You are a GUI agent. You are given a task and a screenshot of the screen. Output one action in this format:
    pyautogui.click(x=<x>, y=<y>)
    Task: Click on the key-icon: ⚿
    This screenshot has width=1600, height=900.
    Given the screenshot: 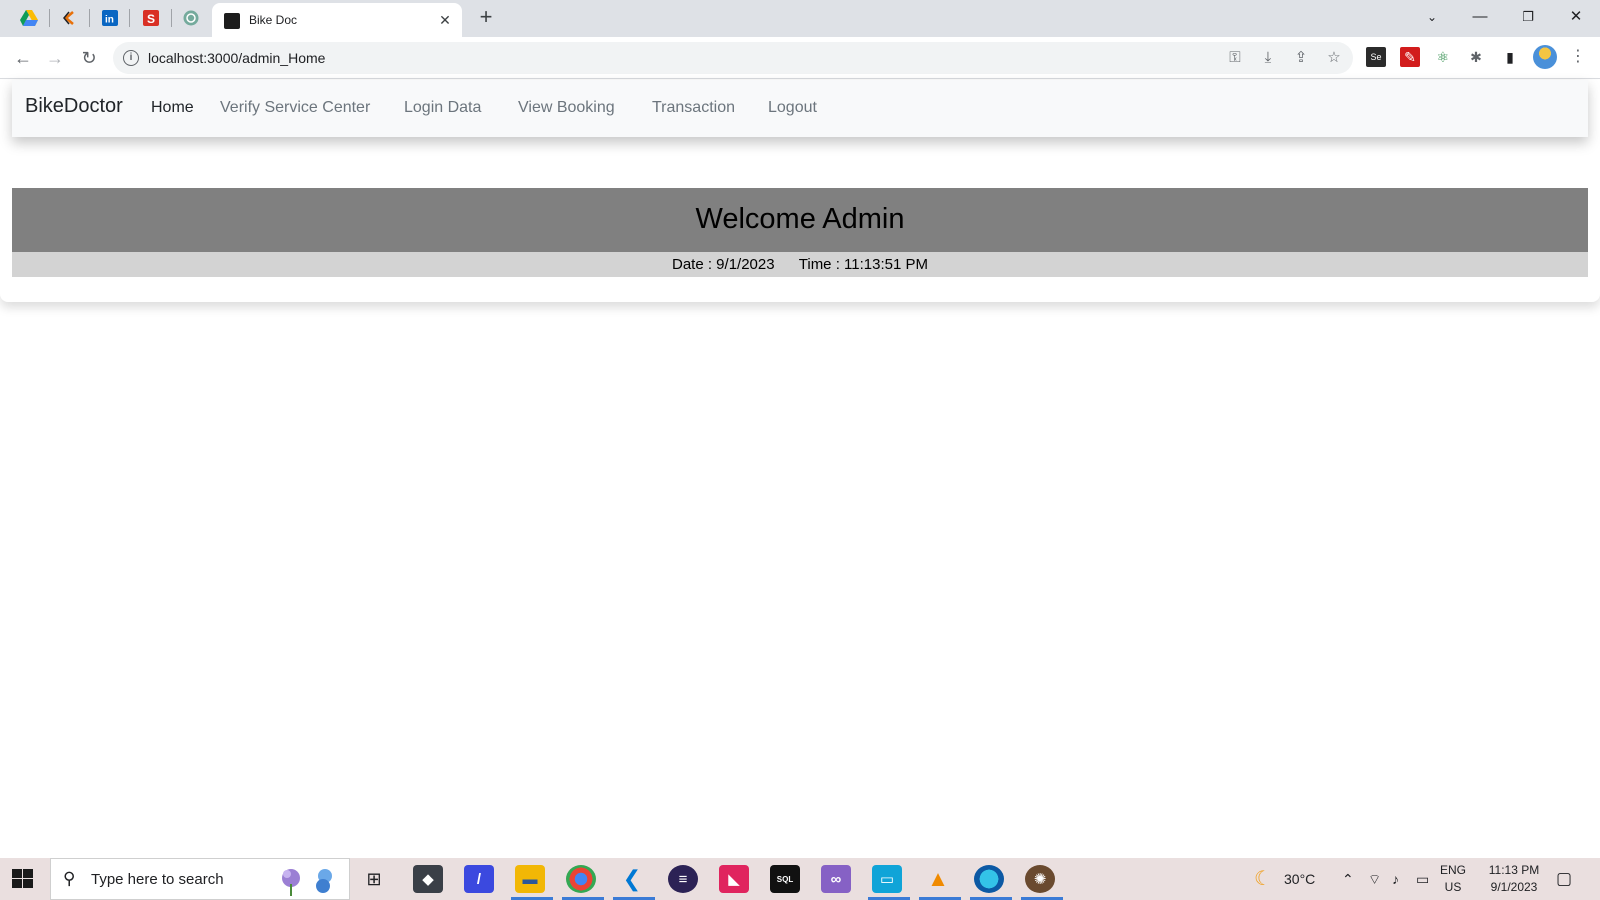 What is the action you would take?
    pyautogui.click(x=1235, y=58)
    